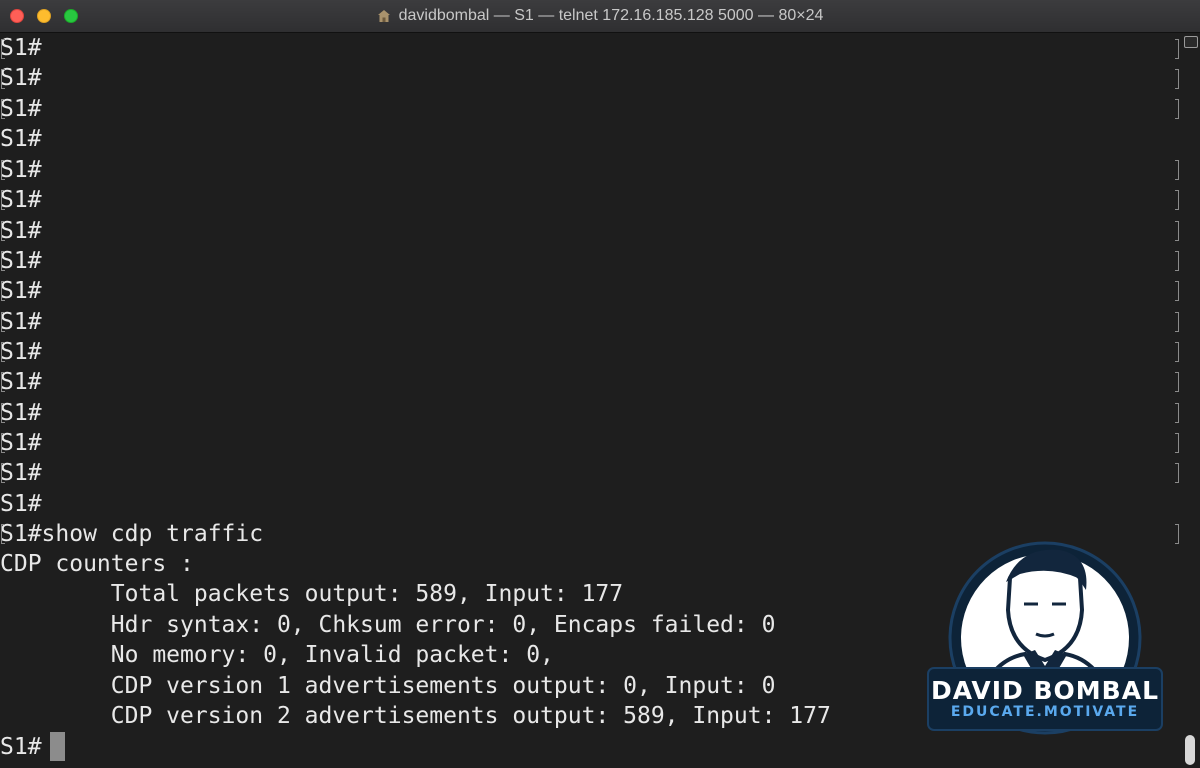 This screenshot has height=768, width=1200. Describe the element at coordinates (57, 746) in the screenshot. I see `text-cursor` at that location.